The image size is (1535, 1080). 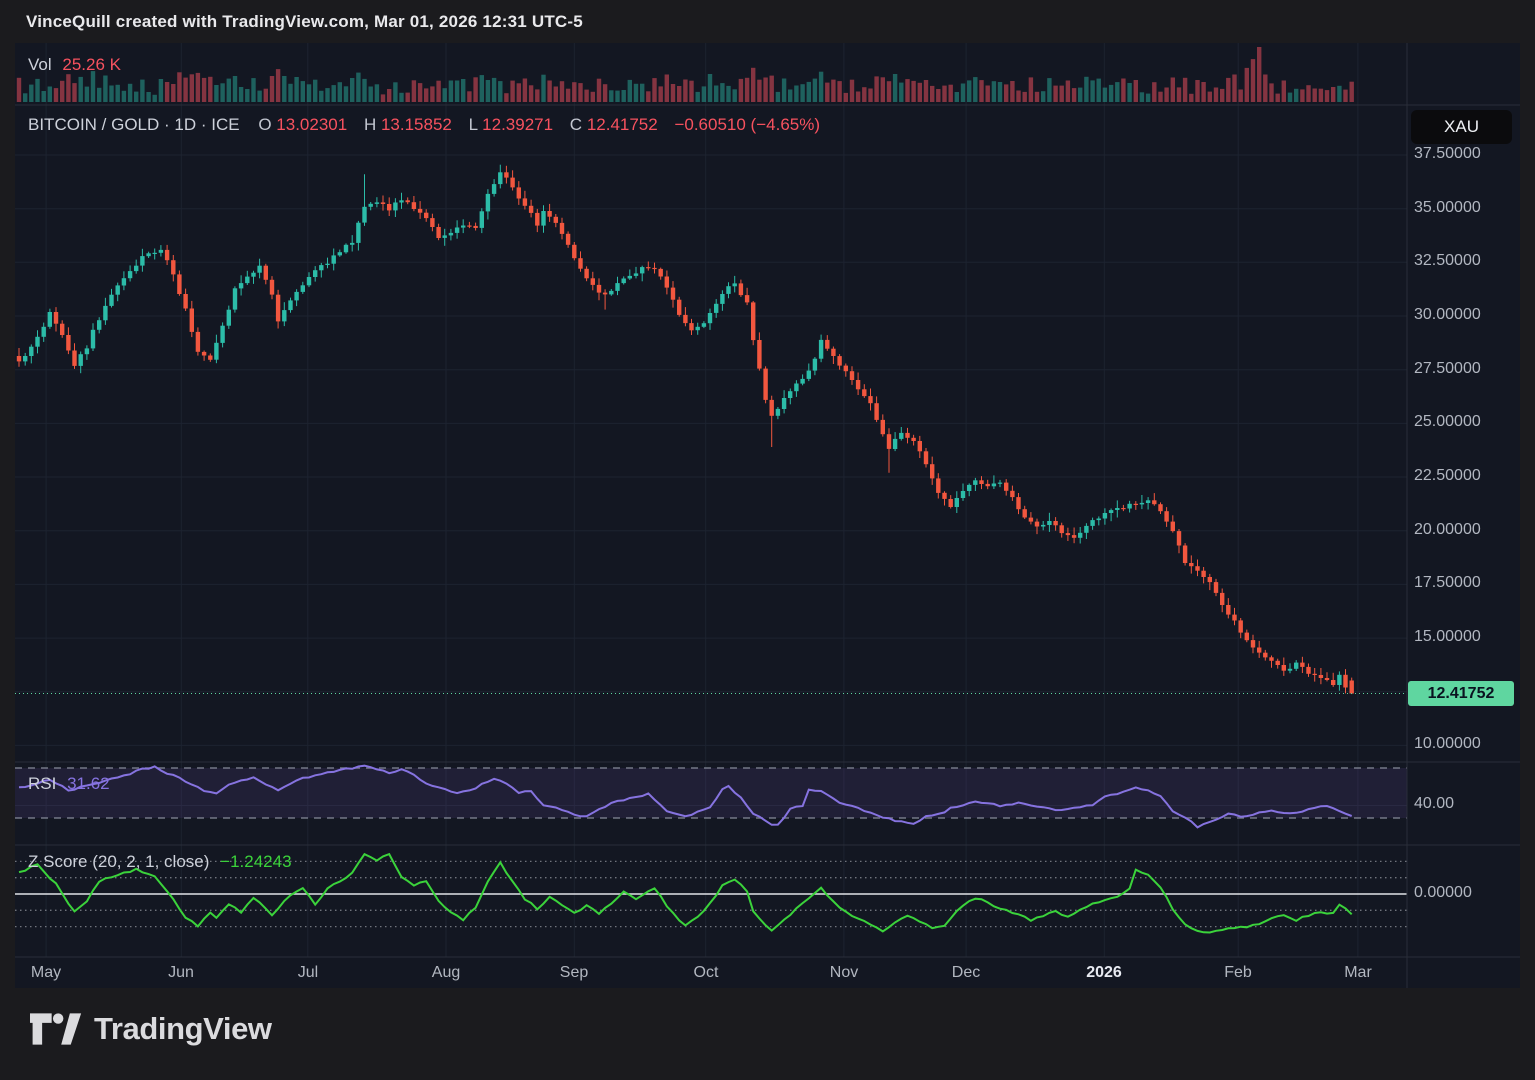 I want to click on volume-value: 25.26 K, so click(x=91, y=64).